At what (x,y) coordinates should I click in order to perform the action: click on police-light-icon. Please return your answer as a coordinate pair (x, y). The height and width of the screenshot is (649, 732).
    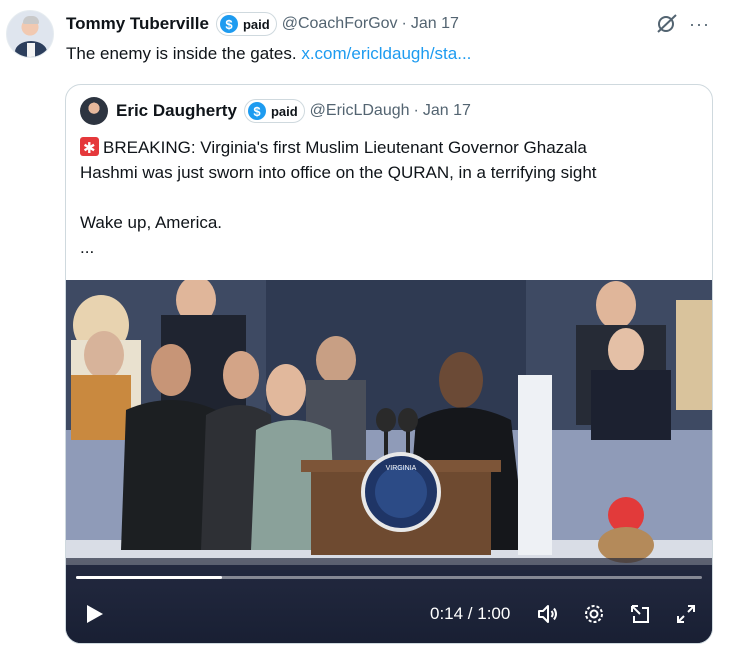
    Looking at the image, I should click on (89, 148).